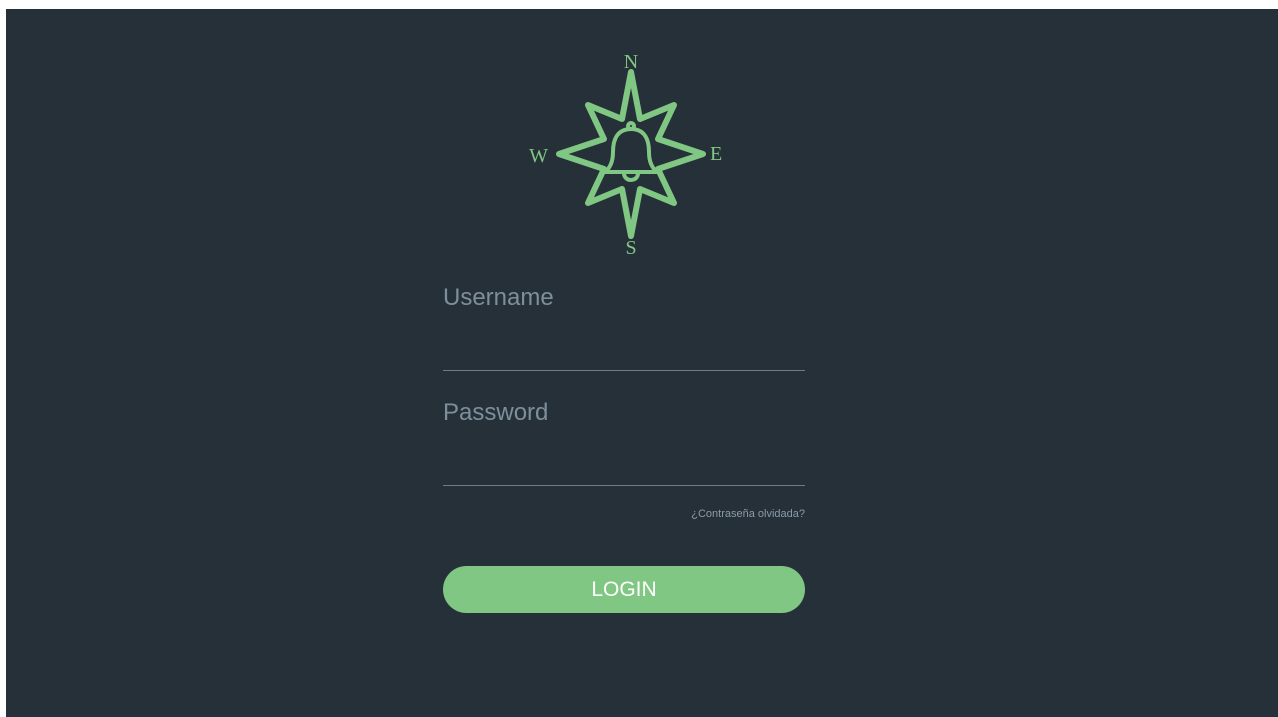 Image resolution: width=1278 pixels, height=717 pixels. Describe the element at coordinates (631, 62) in the screenshot. I see `compass-north-label: N` at that location.